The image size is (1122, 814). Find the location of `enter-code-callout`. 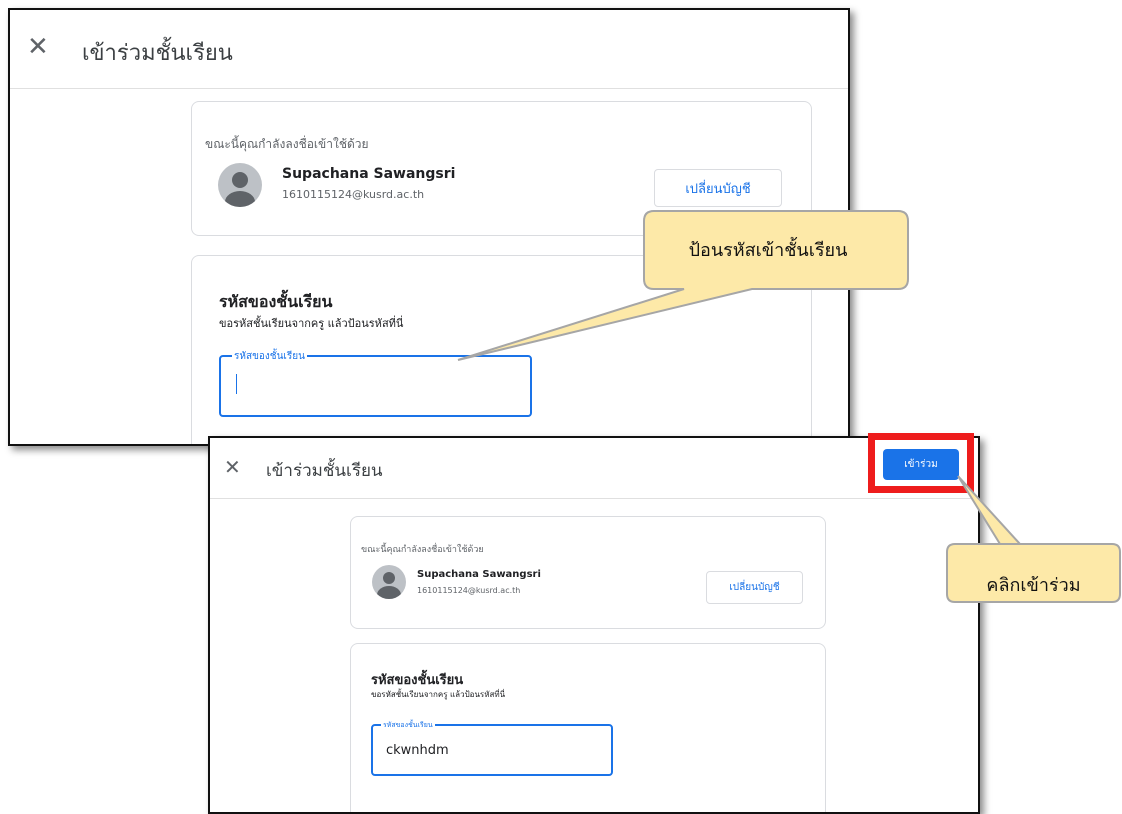

enter-code-callout is located at coordinates (683, 285).